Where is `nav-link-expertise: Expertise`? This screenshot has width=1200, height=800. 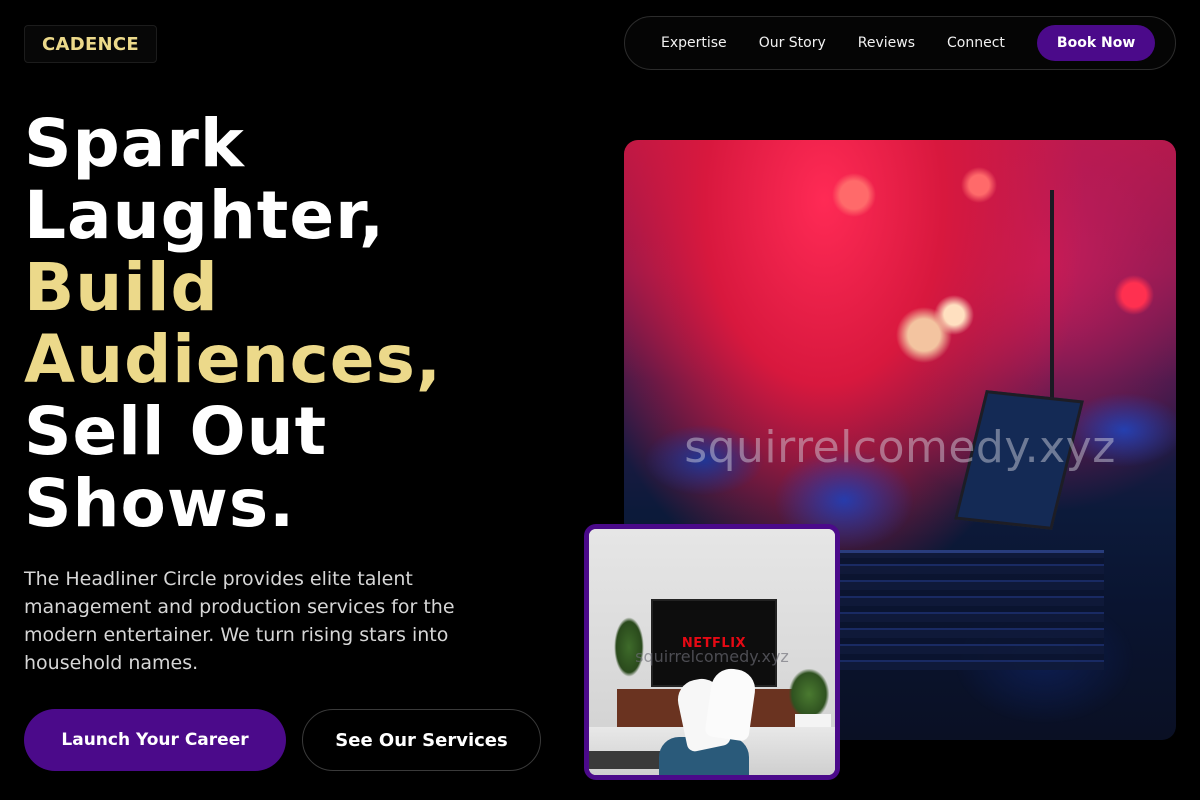 nav-link-expertise: Expertise is located at coordinates (694, 43).